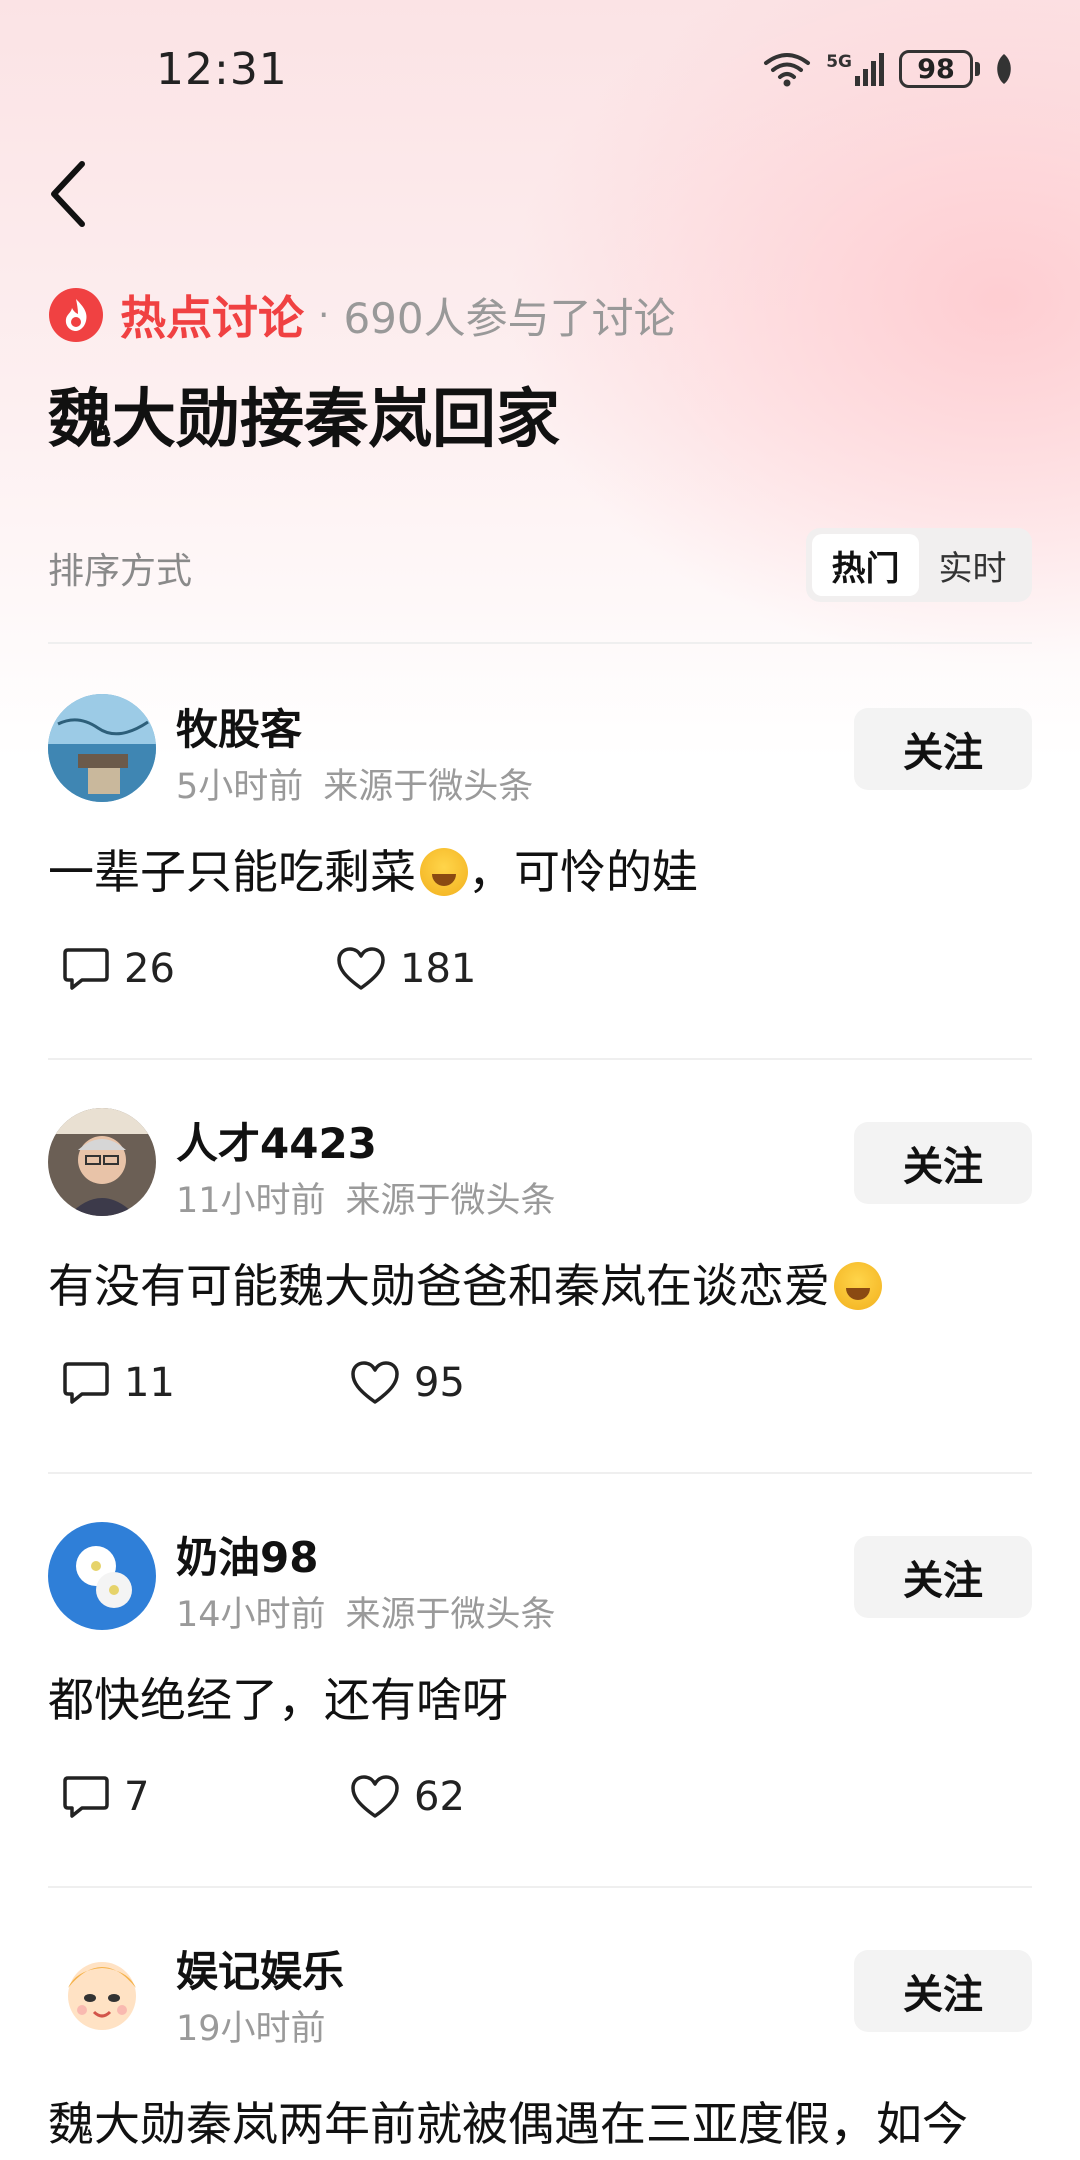 This screenshot has width=1080, height=2160. I want to click on network-type: 5G, so click(839, 62).